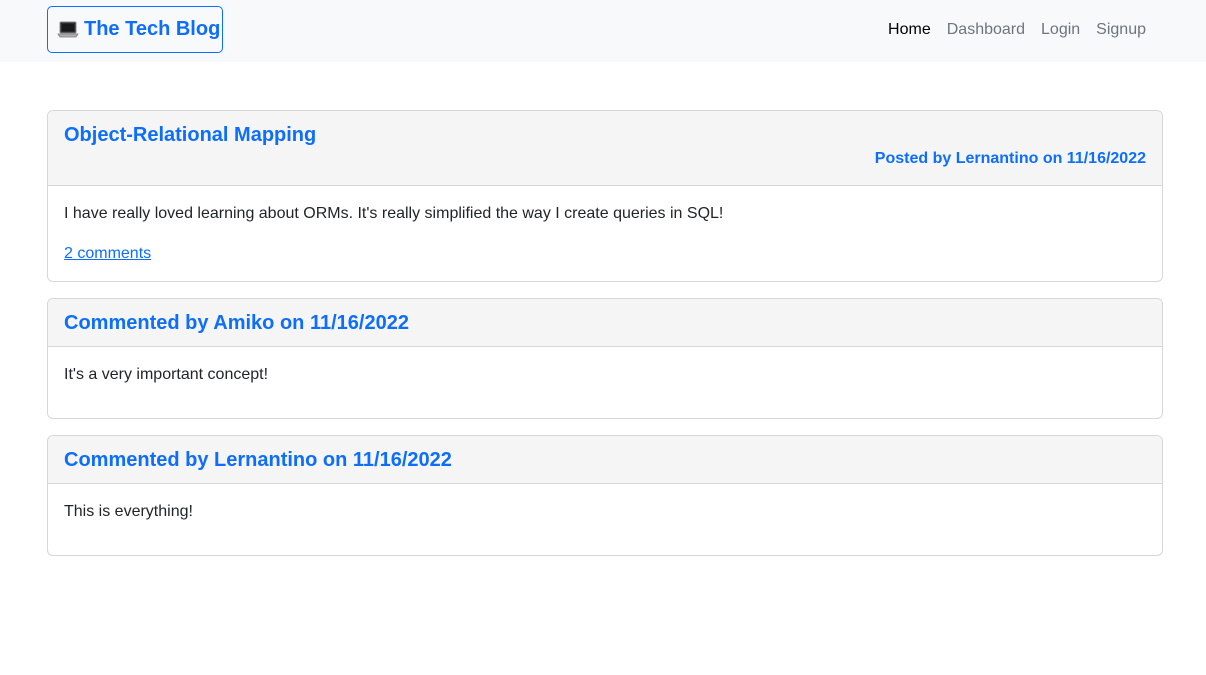 Image resolution: width=1206 pixels, height=675 pixels. What do you see at coordinates (1121, 30) in the screenshot?
I see `nav-link-signup: Signup` at bounding box center [1121, 30].